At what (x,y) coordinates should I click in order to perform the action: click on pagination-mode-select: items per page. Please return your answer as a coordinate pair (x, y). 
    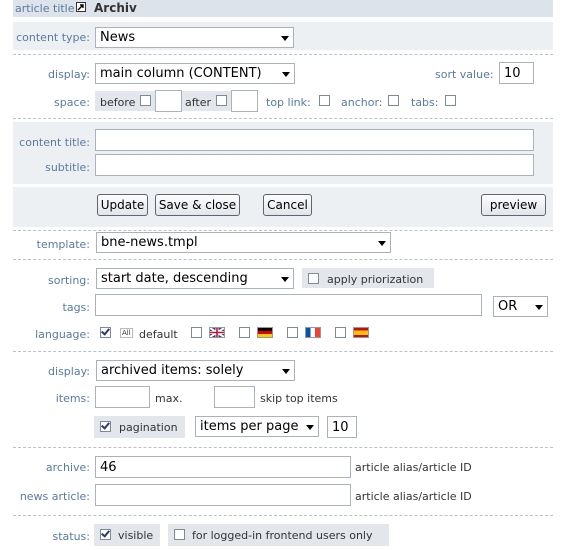
    Looking at the image, I should click on (257, 426).